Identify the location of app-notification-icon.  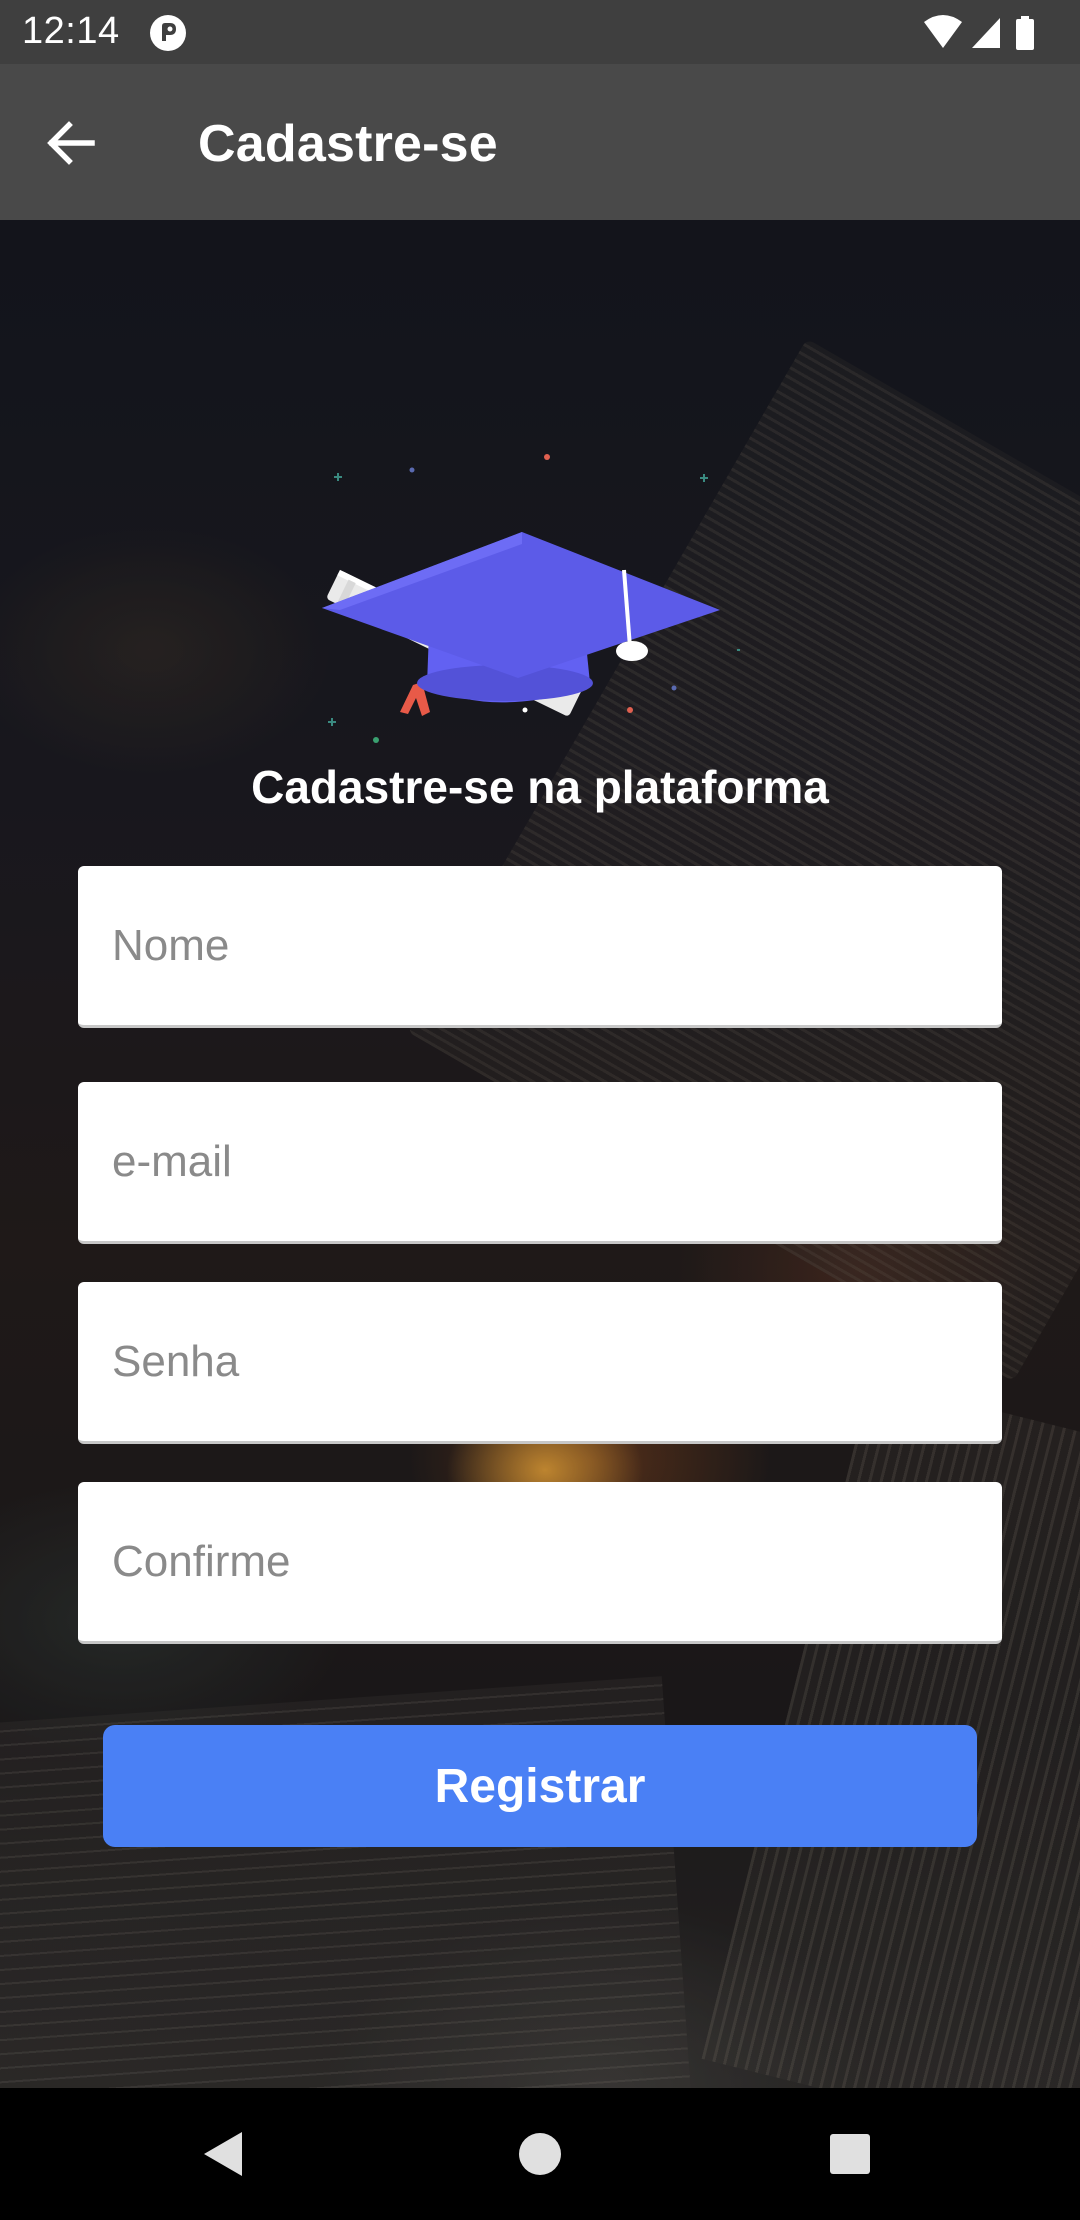
(168, 35).